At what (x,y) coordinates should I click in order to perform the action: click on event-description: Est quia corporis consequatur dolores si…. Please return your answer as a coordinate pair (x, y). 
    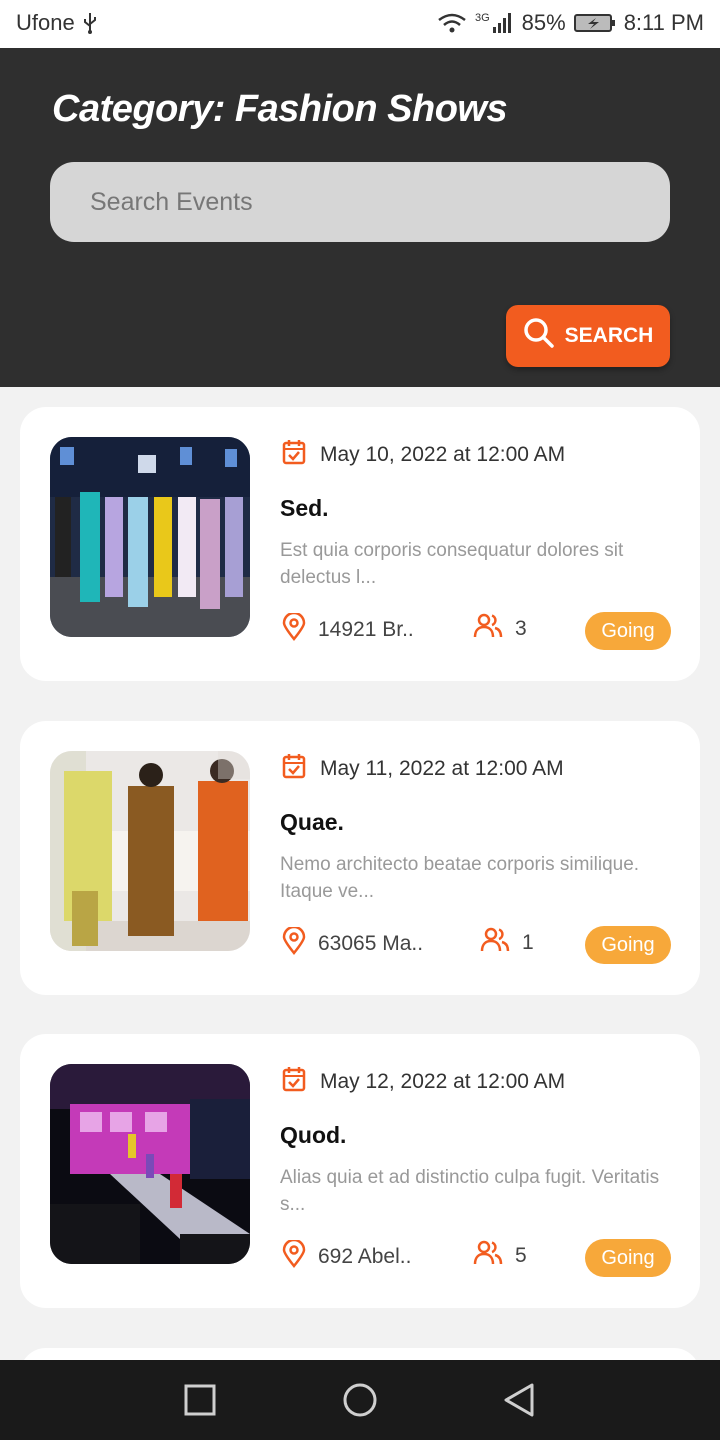
    Looking at the image, I should click on (452, 564).